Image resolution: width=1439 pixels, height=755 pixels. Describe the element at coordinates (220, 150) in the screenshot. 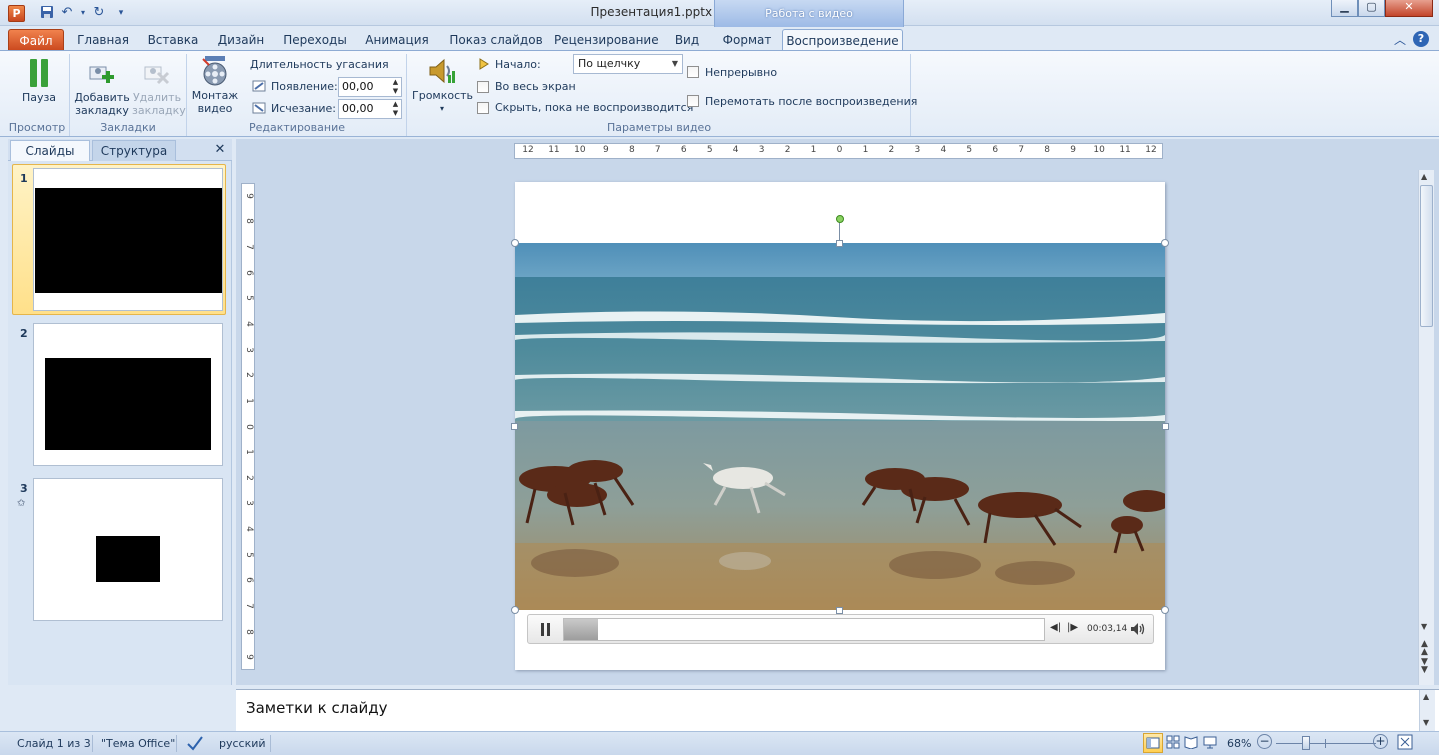

I see `close-pane-icon: ✕` at that location.